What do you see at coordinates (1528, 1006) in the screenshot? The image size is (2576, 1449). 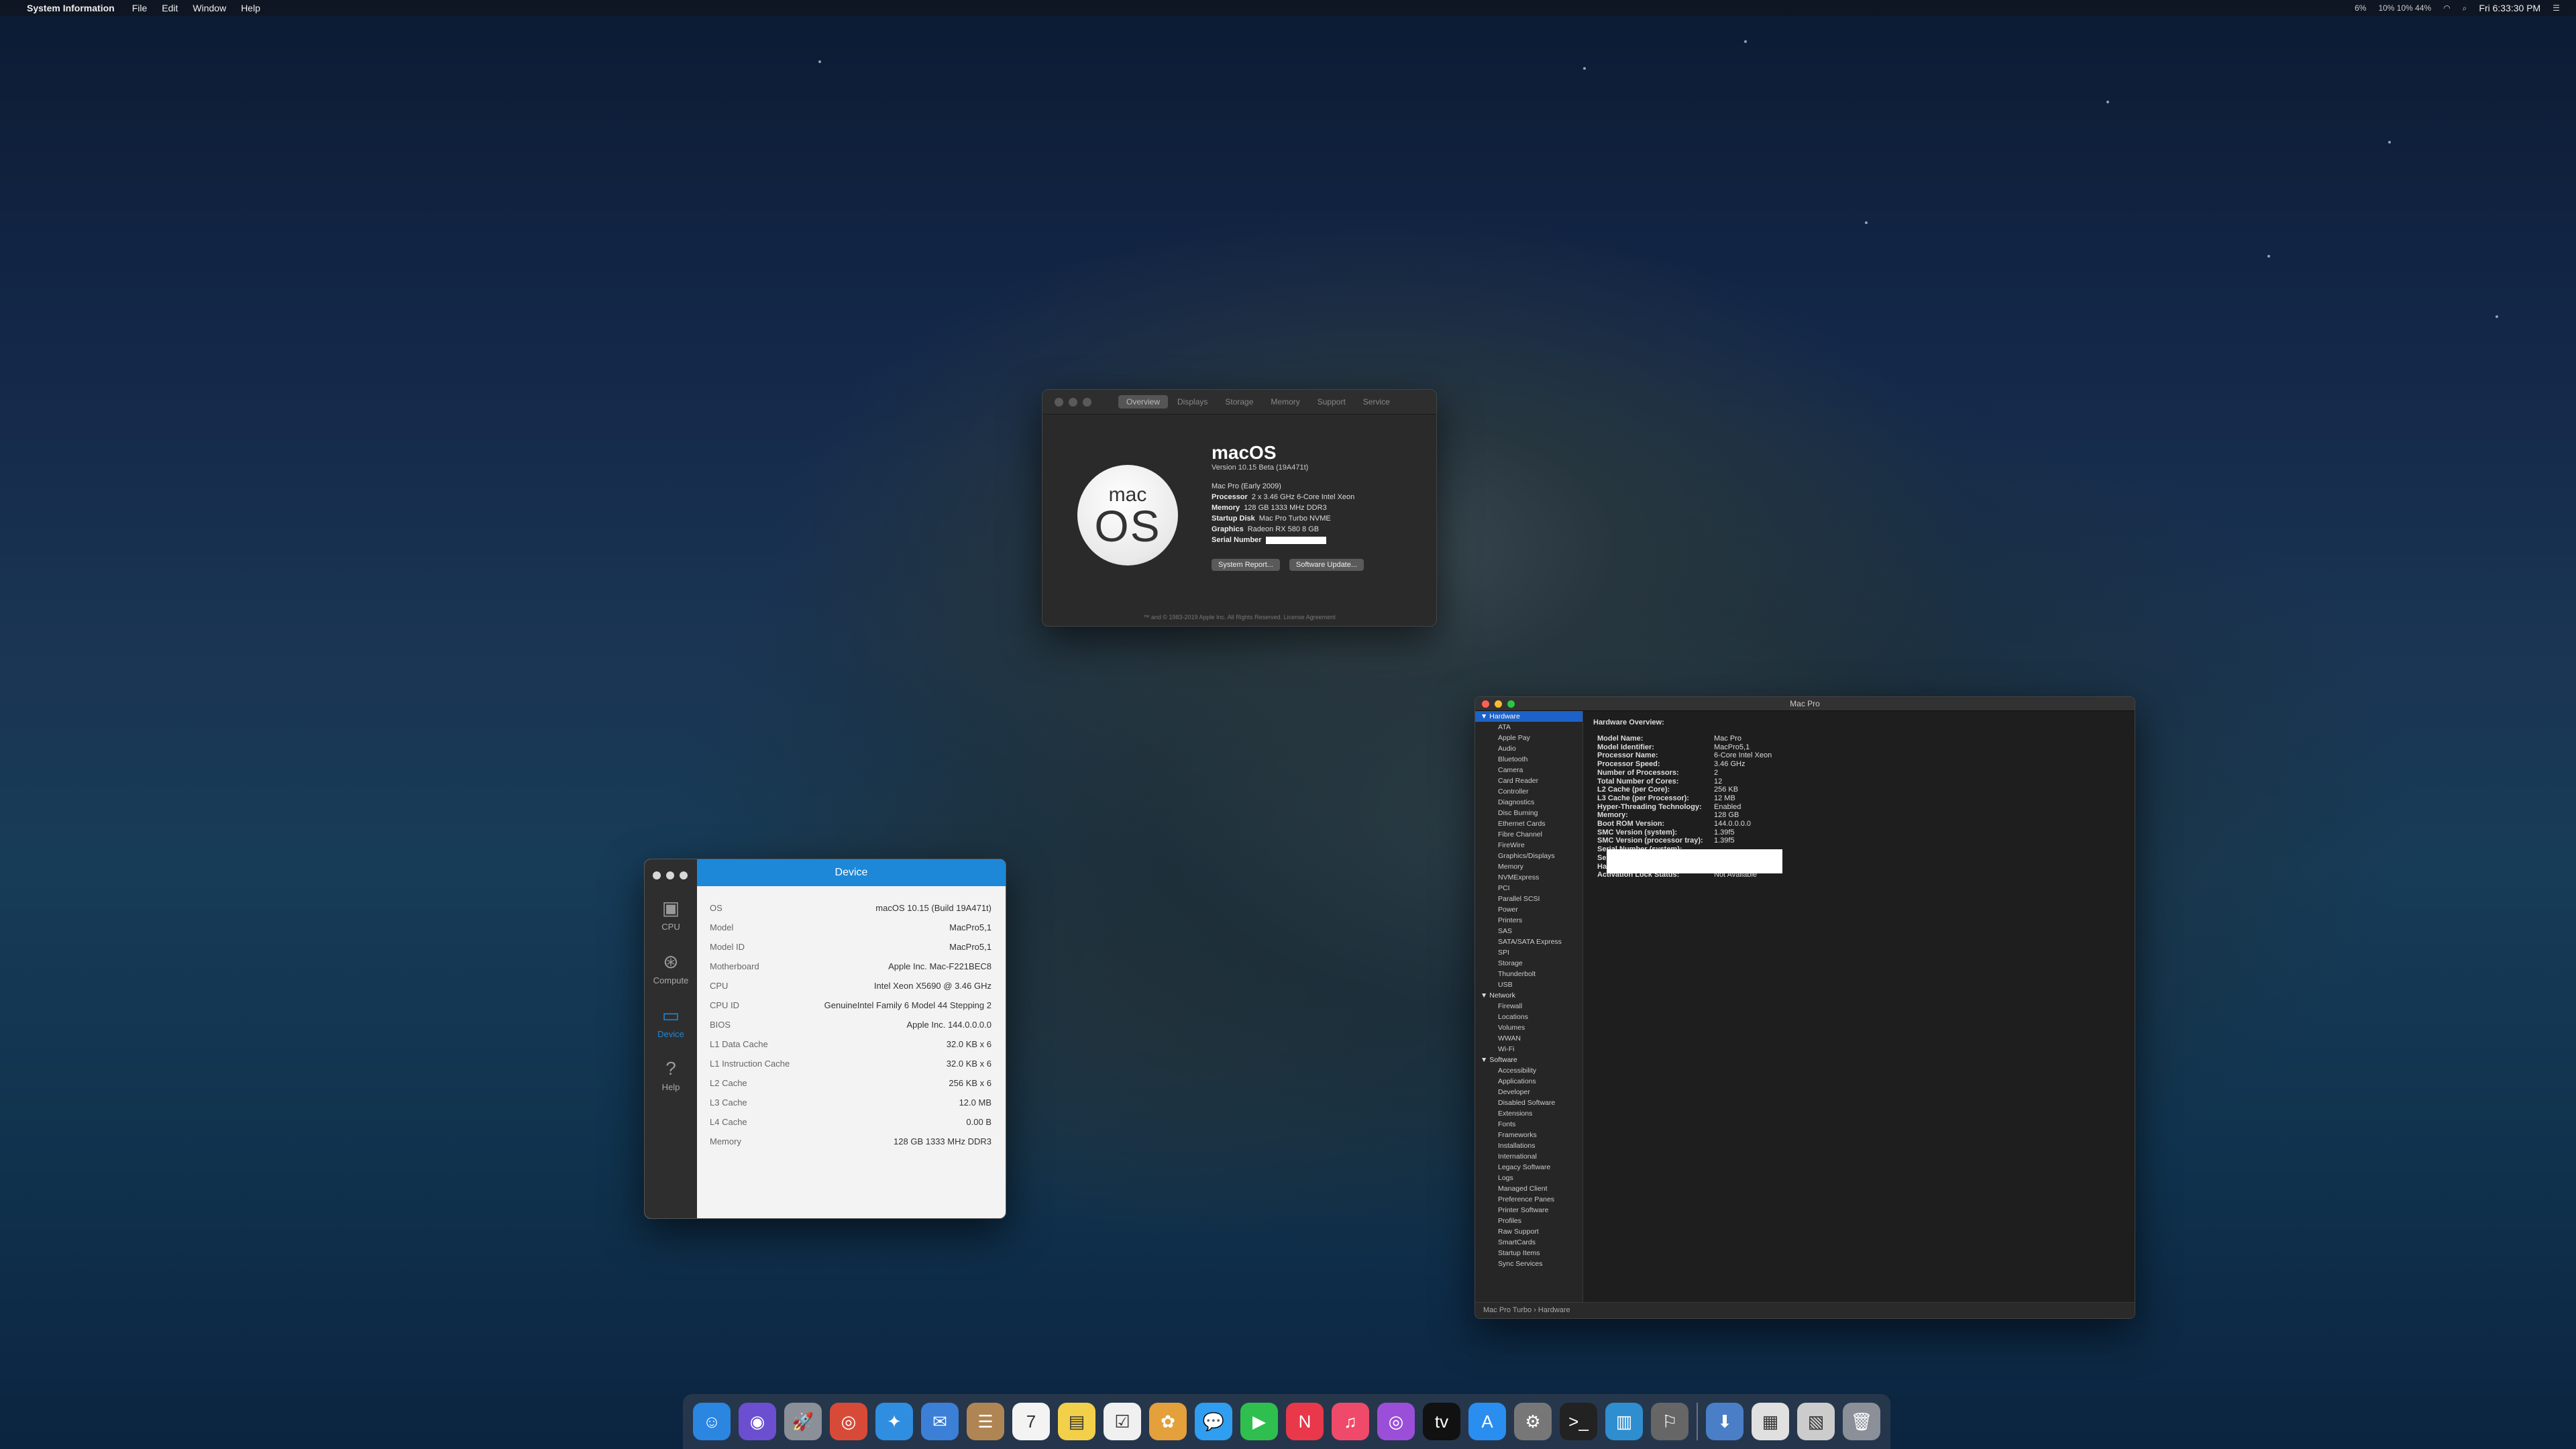 I see `tree-item: Firewall` at bounding box center [1528, 1006].